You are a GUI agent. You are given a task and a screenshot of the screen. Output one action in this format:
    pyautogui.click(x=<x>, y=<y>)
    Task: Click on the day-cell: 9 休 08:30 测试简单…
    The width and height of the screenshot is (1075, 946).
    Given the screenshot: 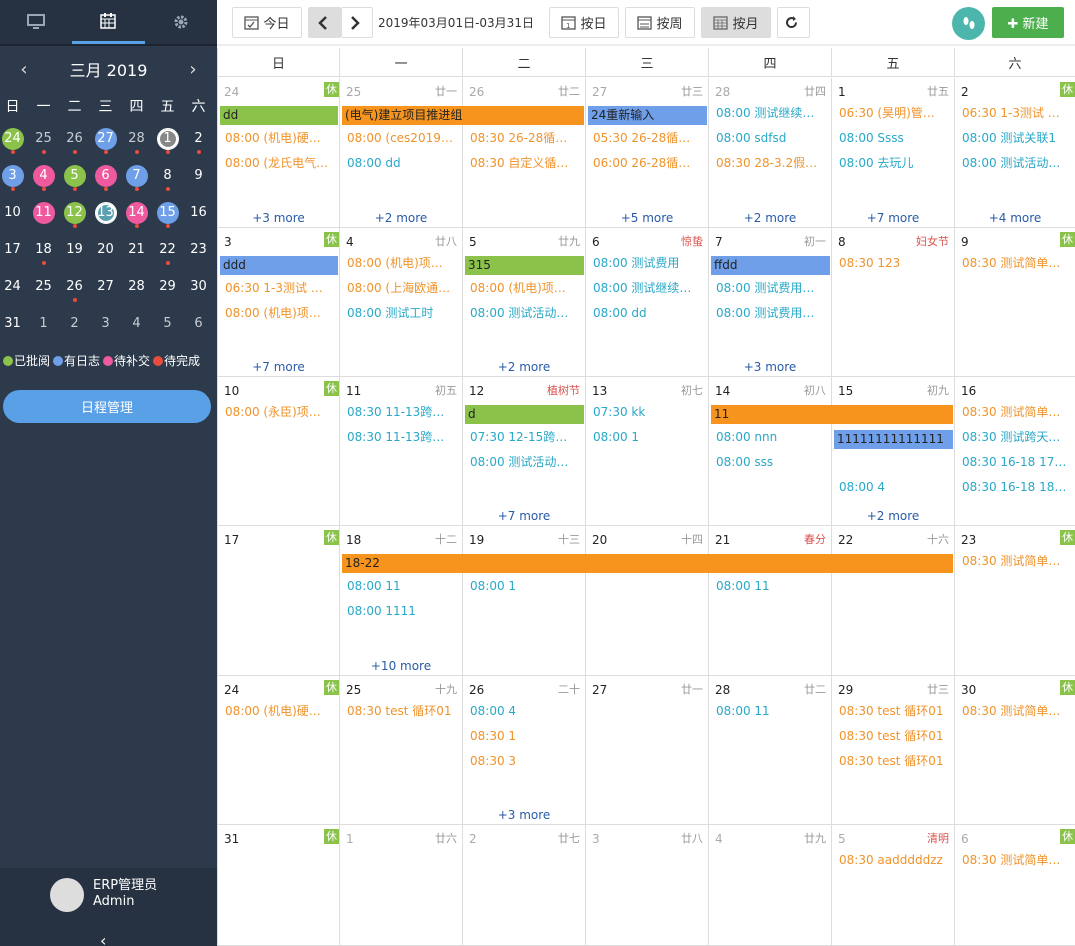 What is the action you would take?
    pyautogui.click(x=1015, y=302)
    